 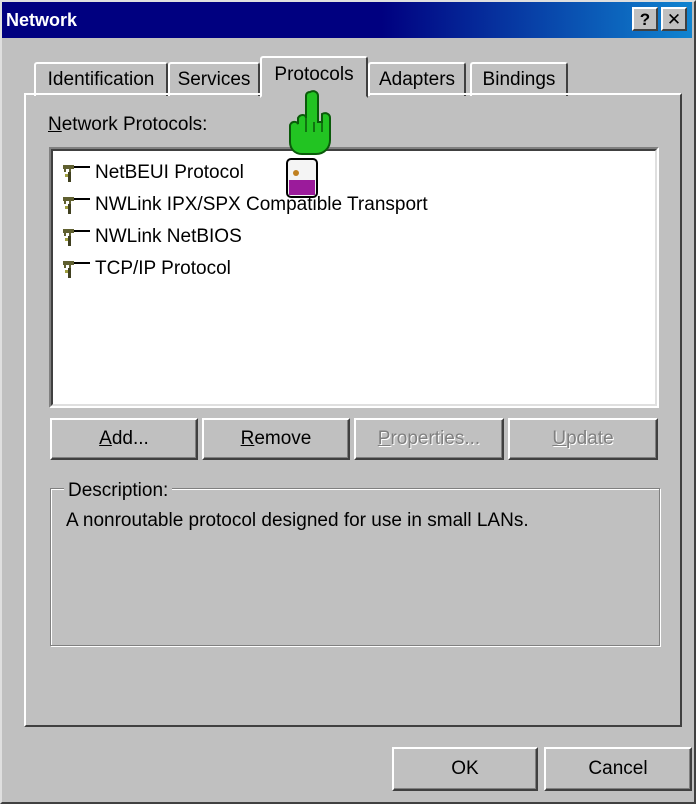 What do you see at coordinates (42, 19) in the screenshot?
I see `window-title: Network` at bounding box center [42, 19].